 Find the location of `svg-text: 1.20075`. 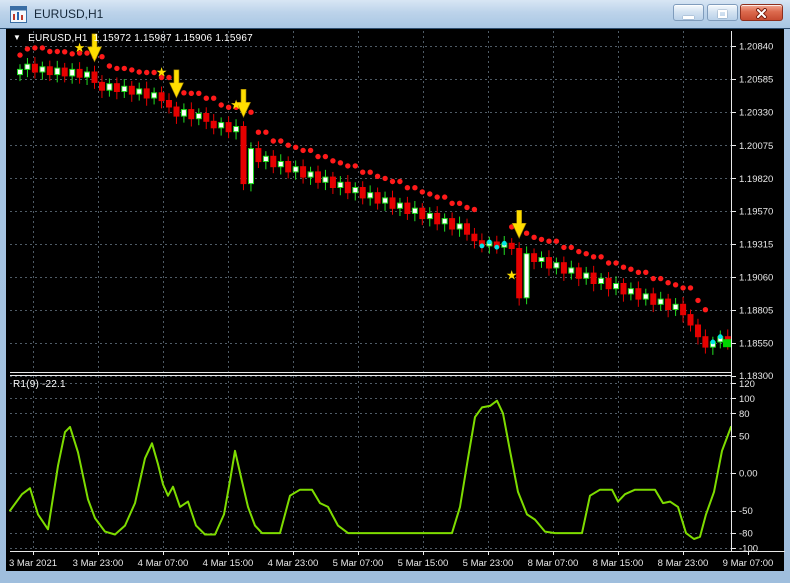

svg-text: 1.20075 is located at coordinates (756, 146).